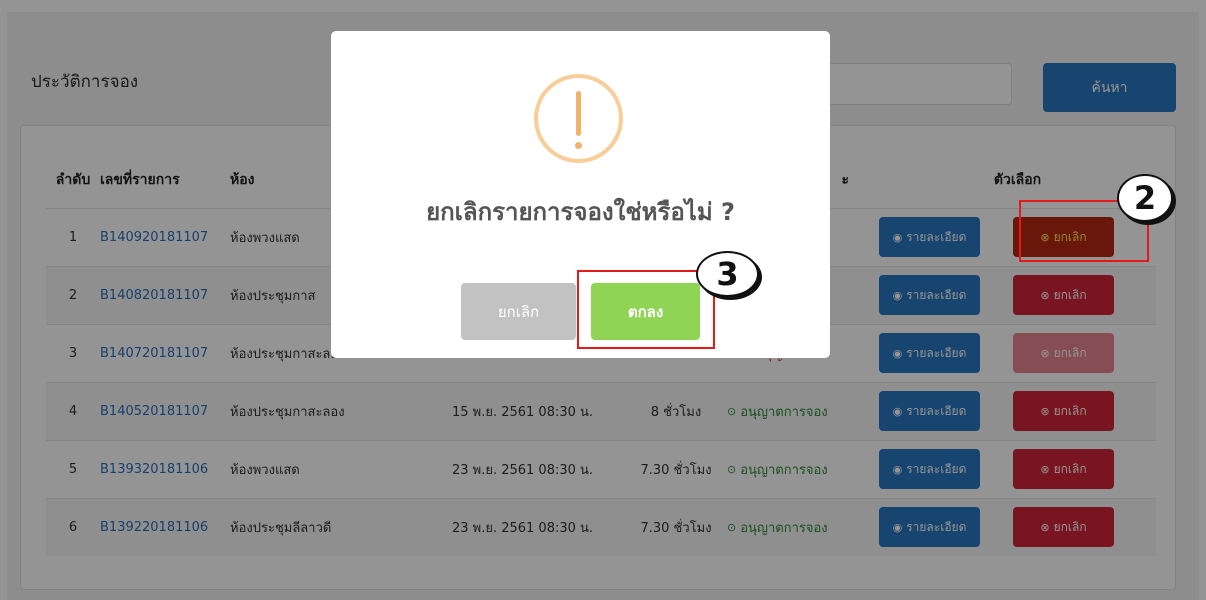  I want to click on warning-icon-bar, so click(578, 113).